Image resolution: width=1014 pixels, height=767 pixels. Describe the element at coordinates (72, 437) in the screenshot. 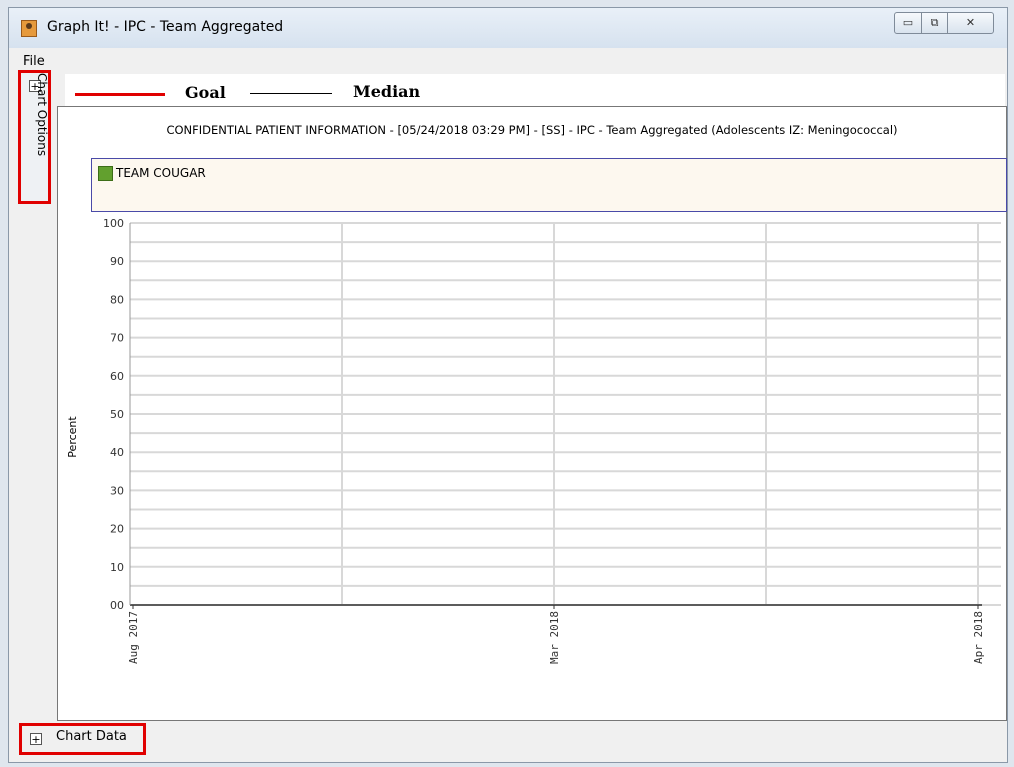

I see `y-axis-label: Percent` at that location.